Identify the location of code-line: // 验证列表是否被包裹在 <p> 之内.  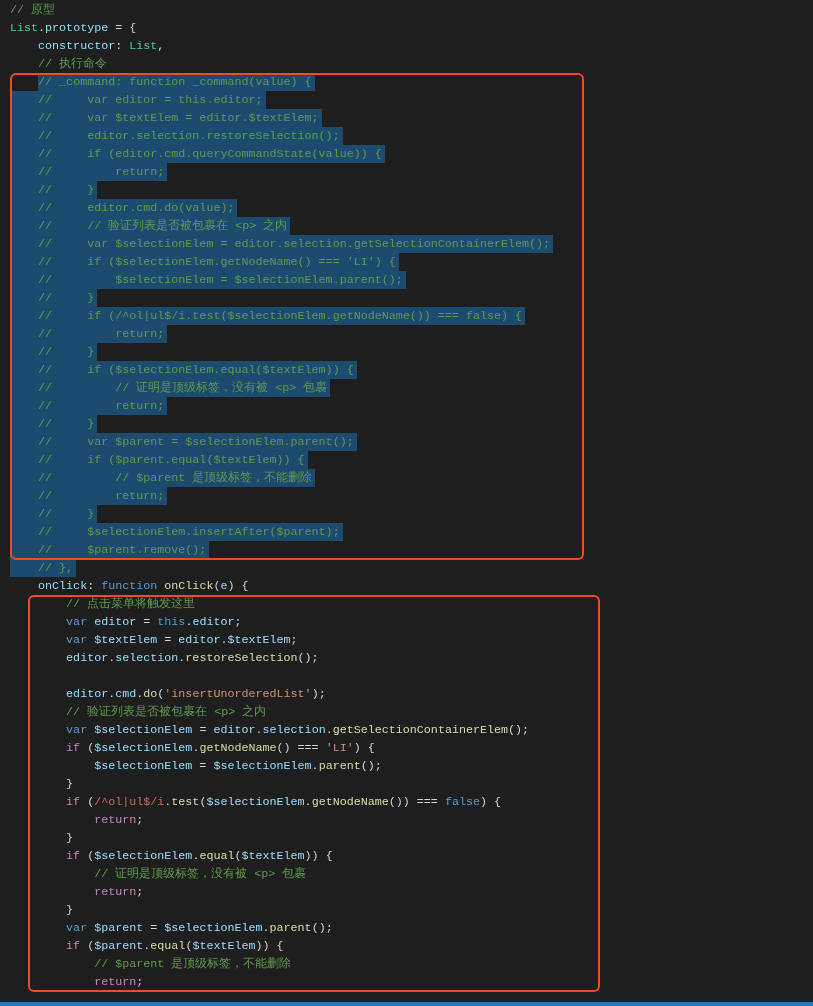
(166, 712).